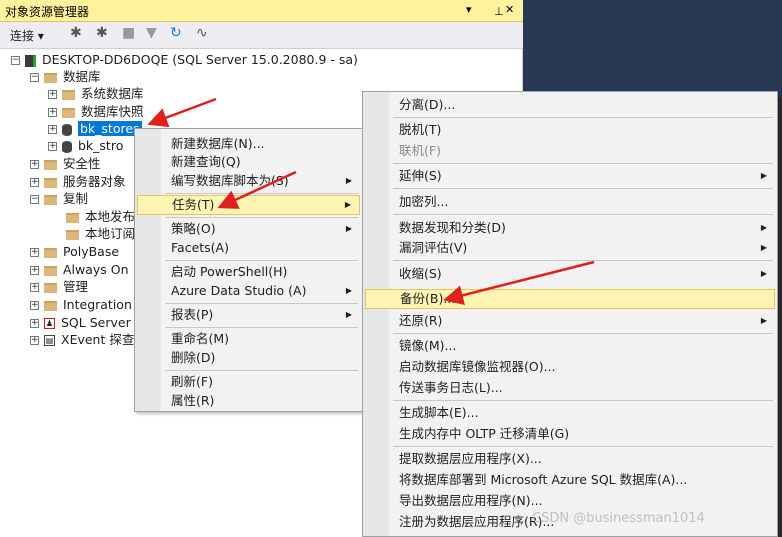 The width and height of the screenshot is (782, 537). Describe the element at coordinates (182, 112) in the screenshot. I see `arrow-to-db` at that location.